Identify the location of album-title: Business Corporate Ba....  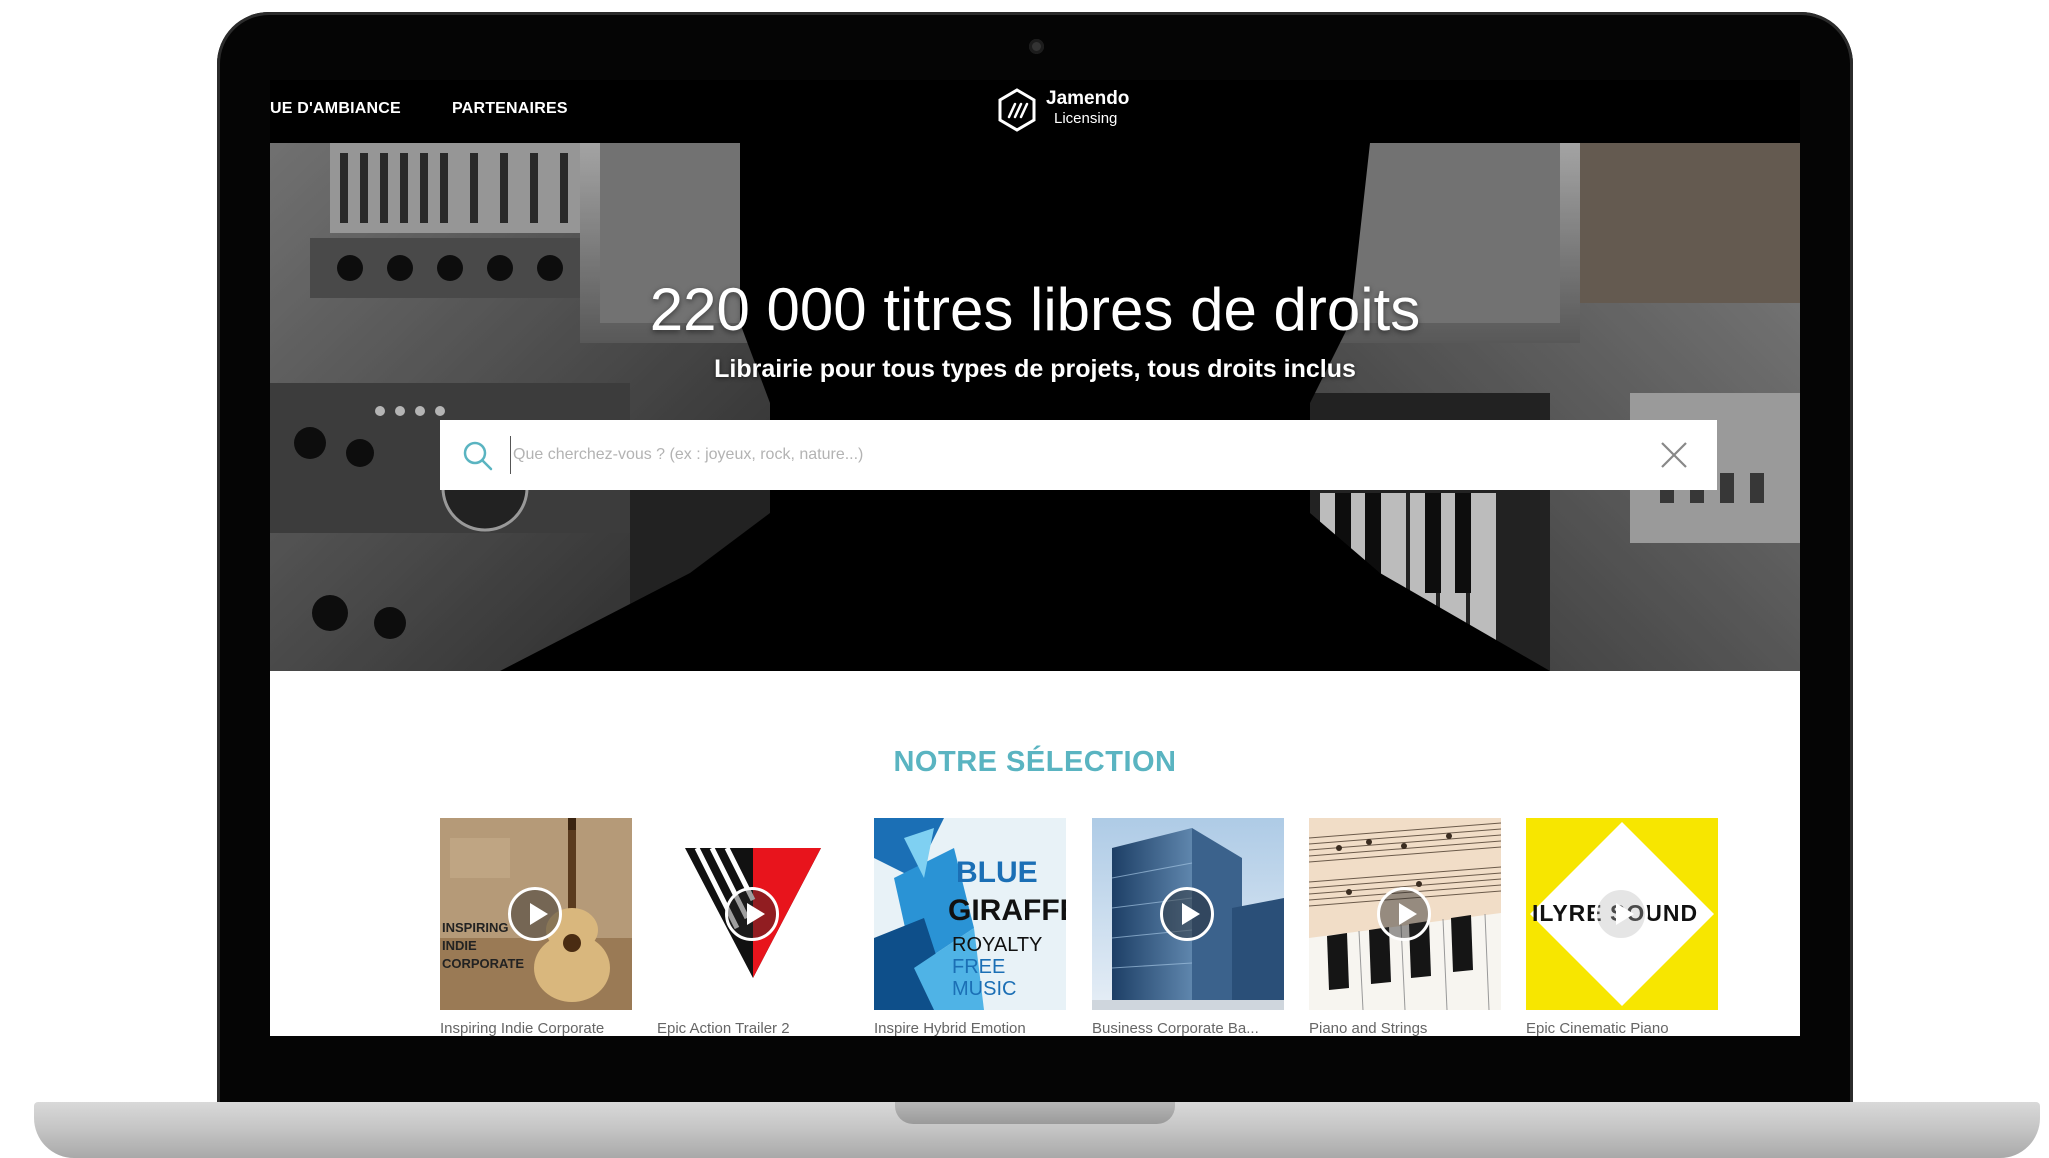
(1192, 1028).